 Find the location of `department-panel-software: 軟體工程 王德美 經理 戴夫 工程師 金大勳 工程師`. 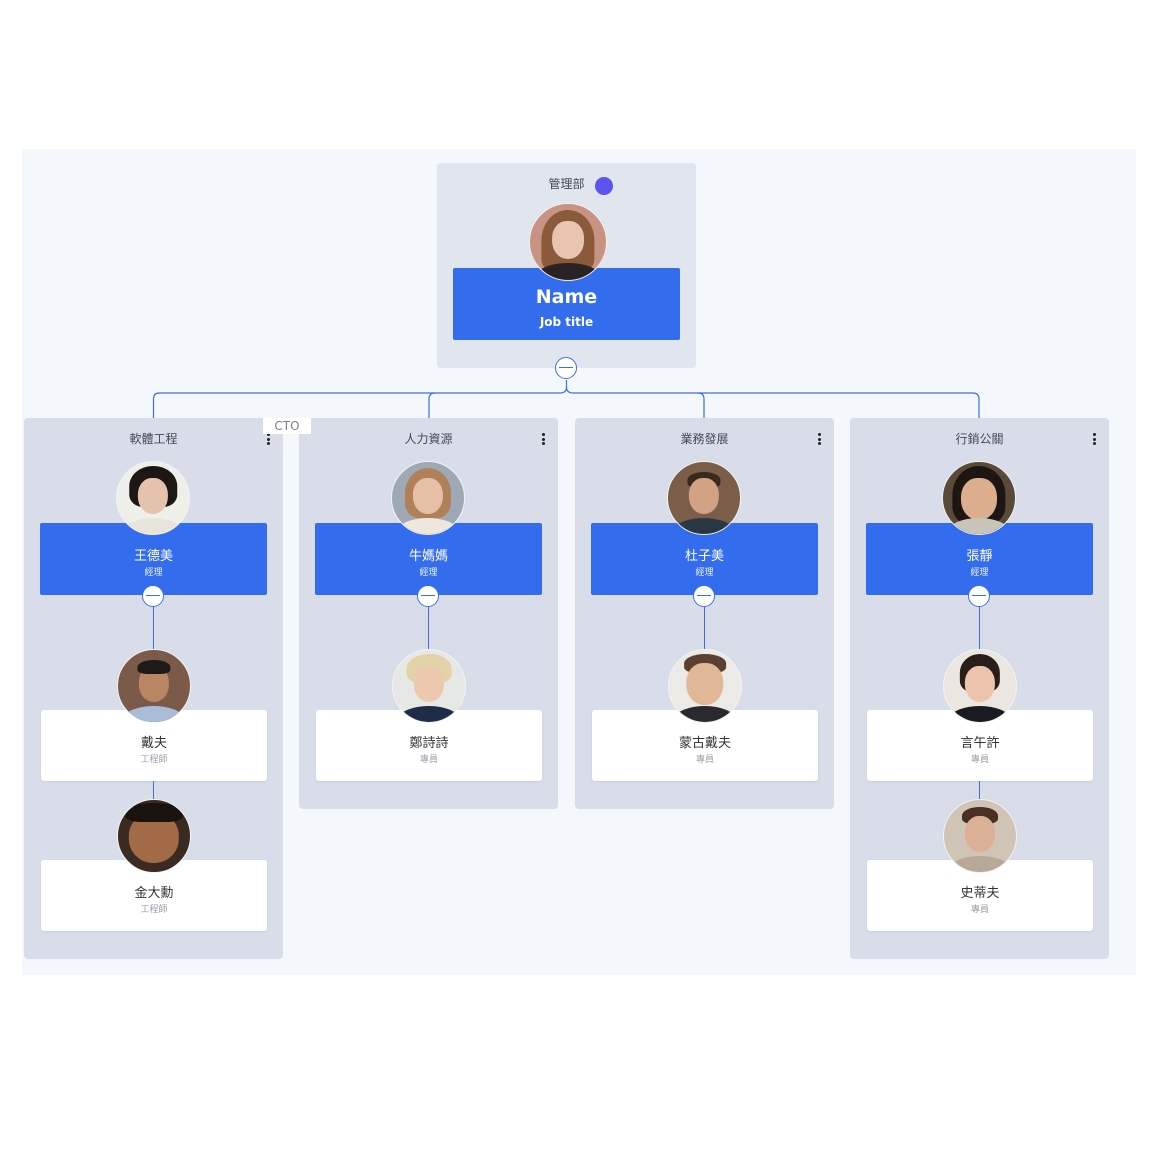

department-panel-software: 軟體工程 王德美 經理 戴夫 工程師 金大勳 工程師 is located at coordinates (153, 688).